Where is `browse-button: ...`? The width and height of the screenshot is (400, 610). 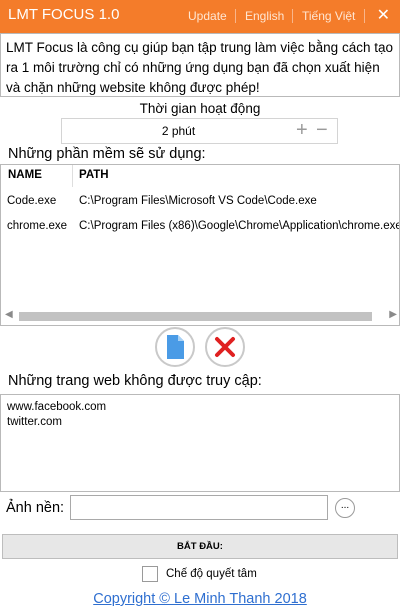
browse-button: ... is located at coordinates (345, 508).